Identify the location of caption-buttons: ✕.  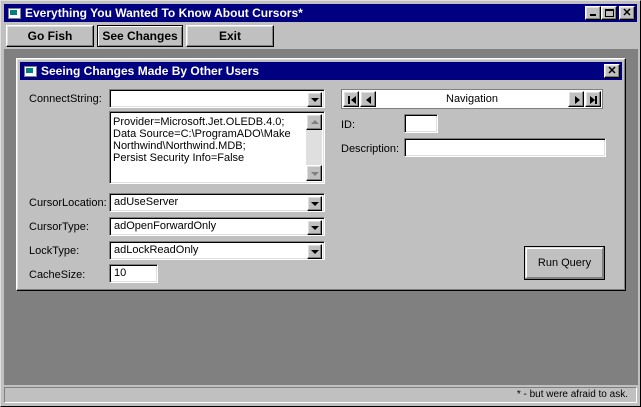
(610, 13).